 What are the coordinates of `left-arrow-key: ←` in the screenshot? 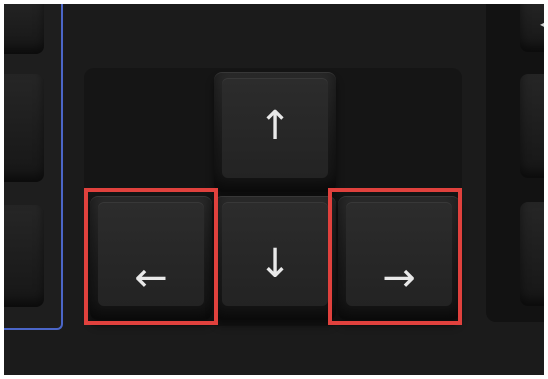 It's located at (151, 258).